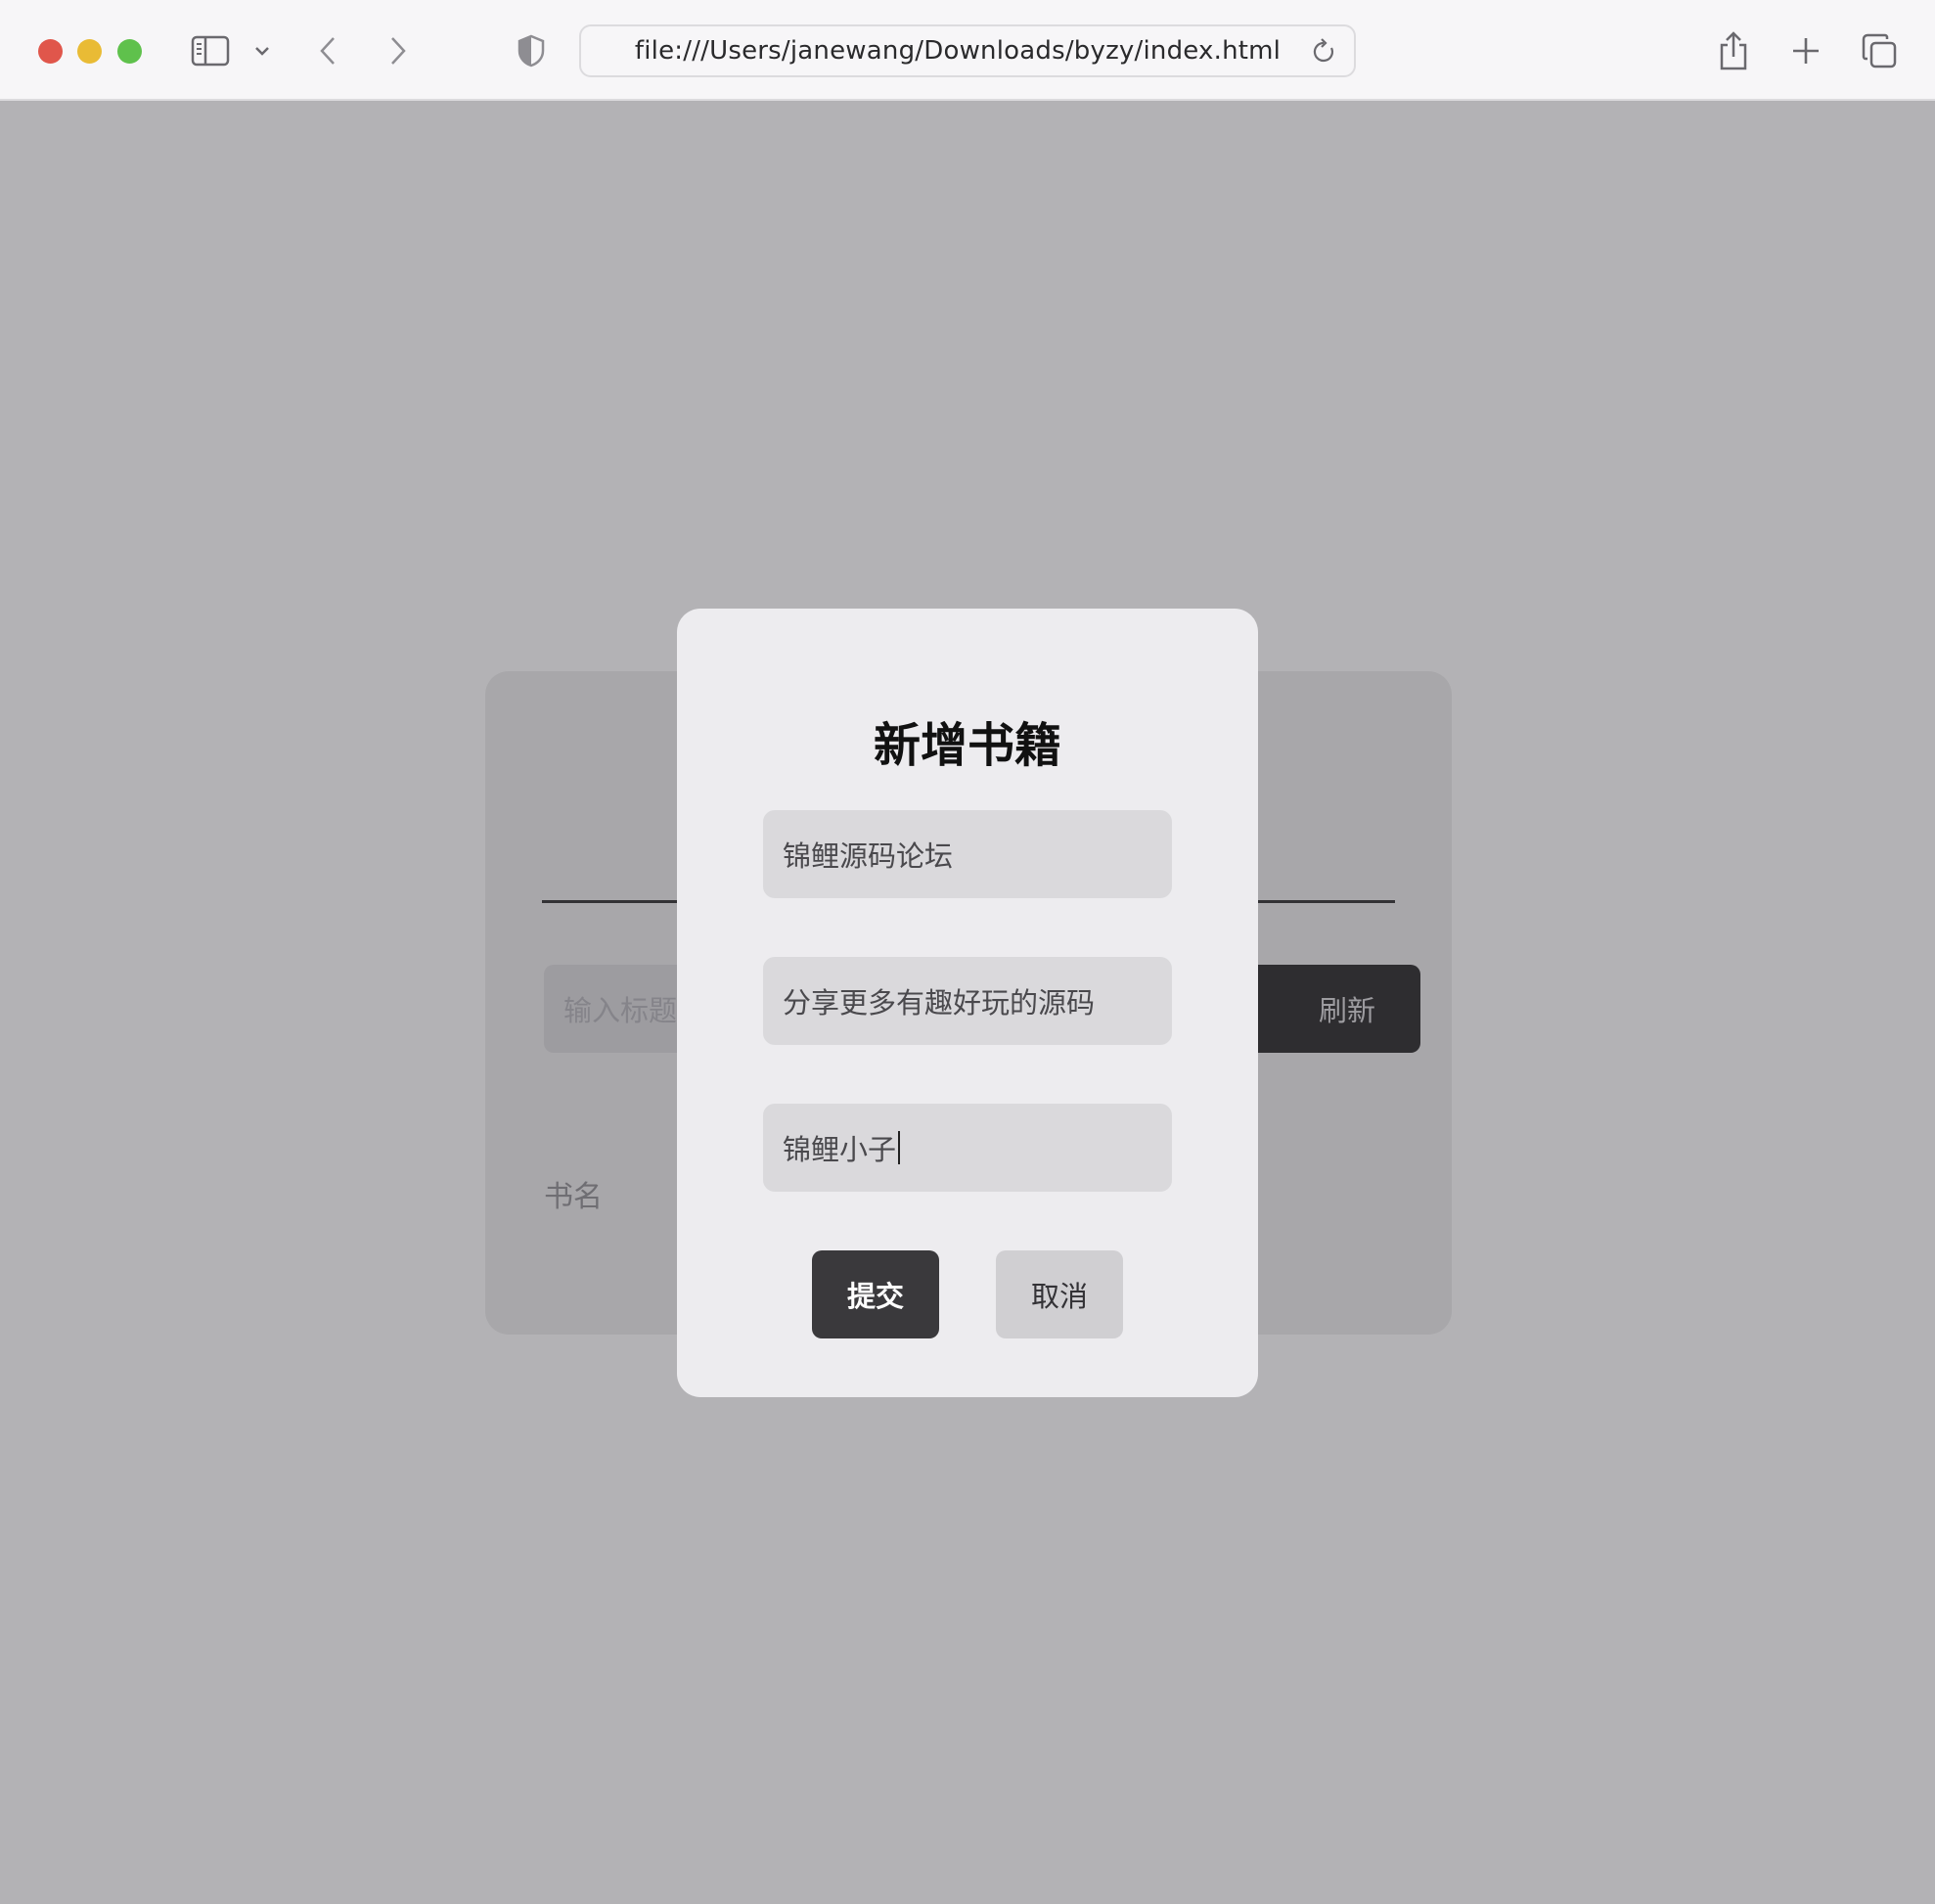 The width and height of the screenshot is (1935, 1904). What do you see at coordinates (967, 854) in the screenshot?
I see `book-title-input: 锦鲤源码论坛` at bounding box center [967, 854].